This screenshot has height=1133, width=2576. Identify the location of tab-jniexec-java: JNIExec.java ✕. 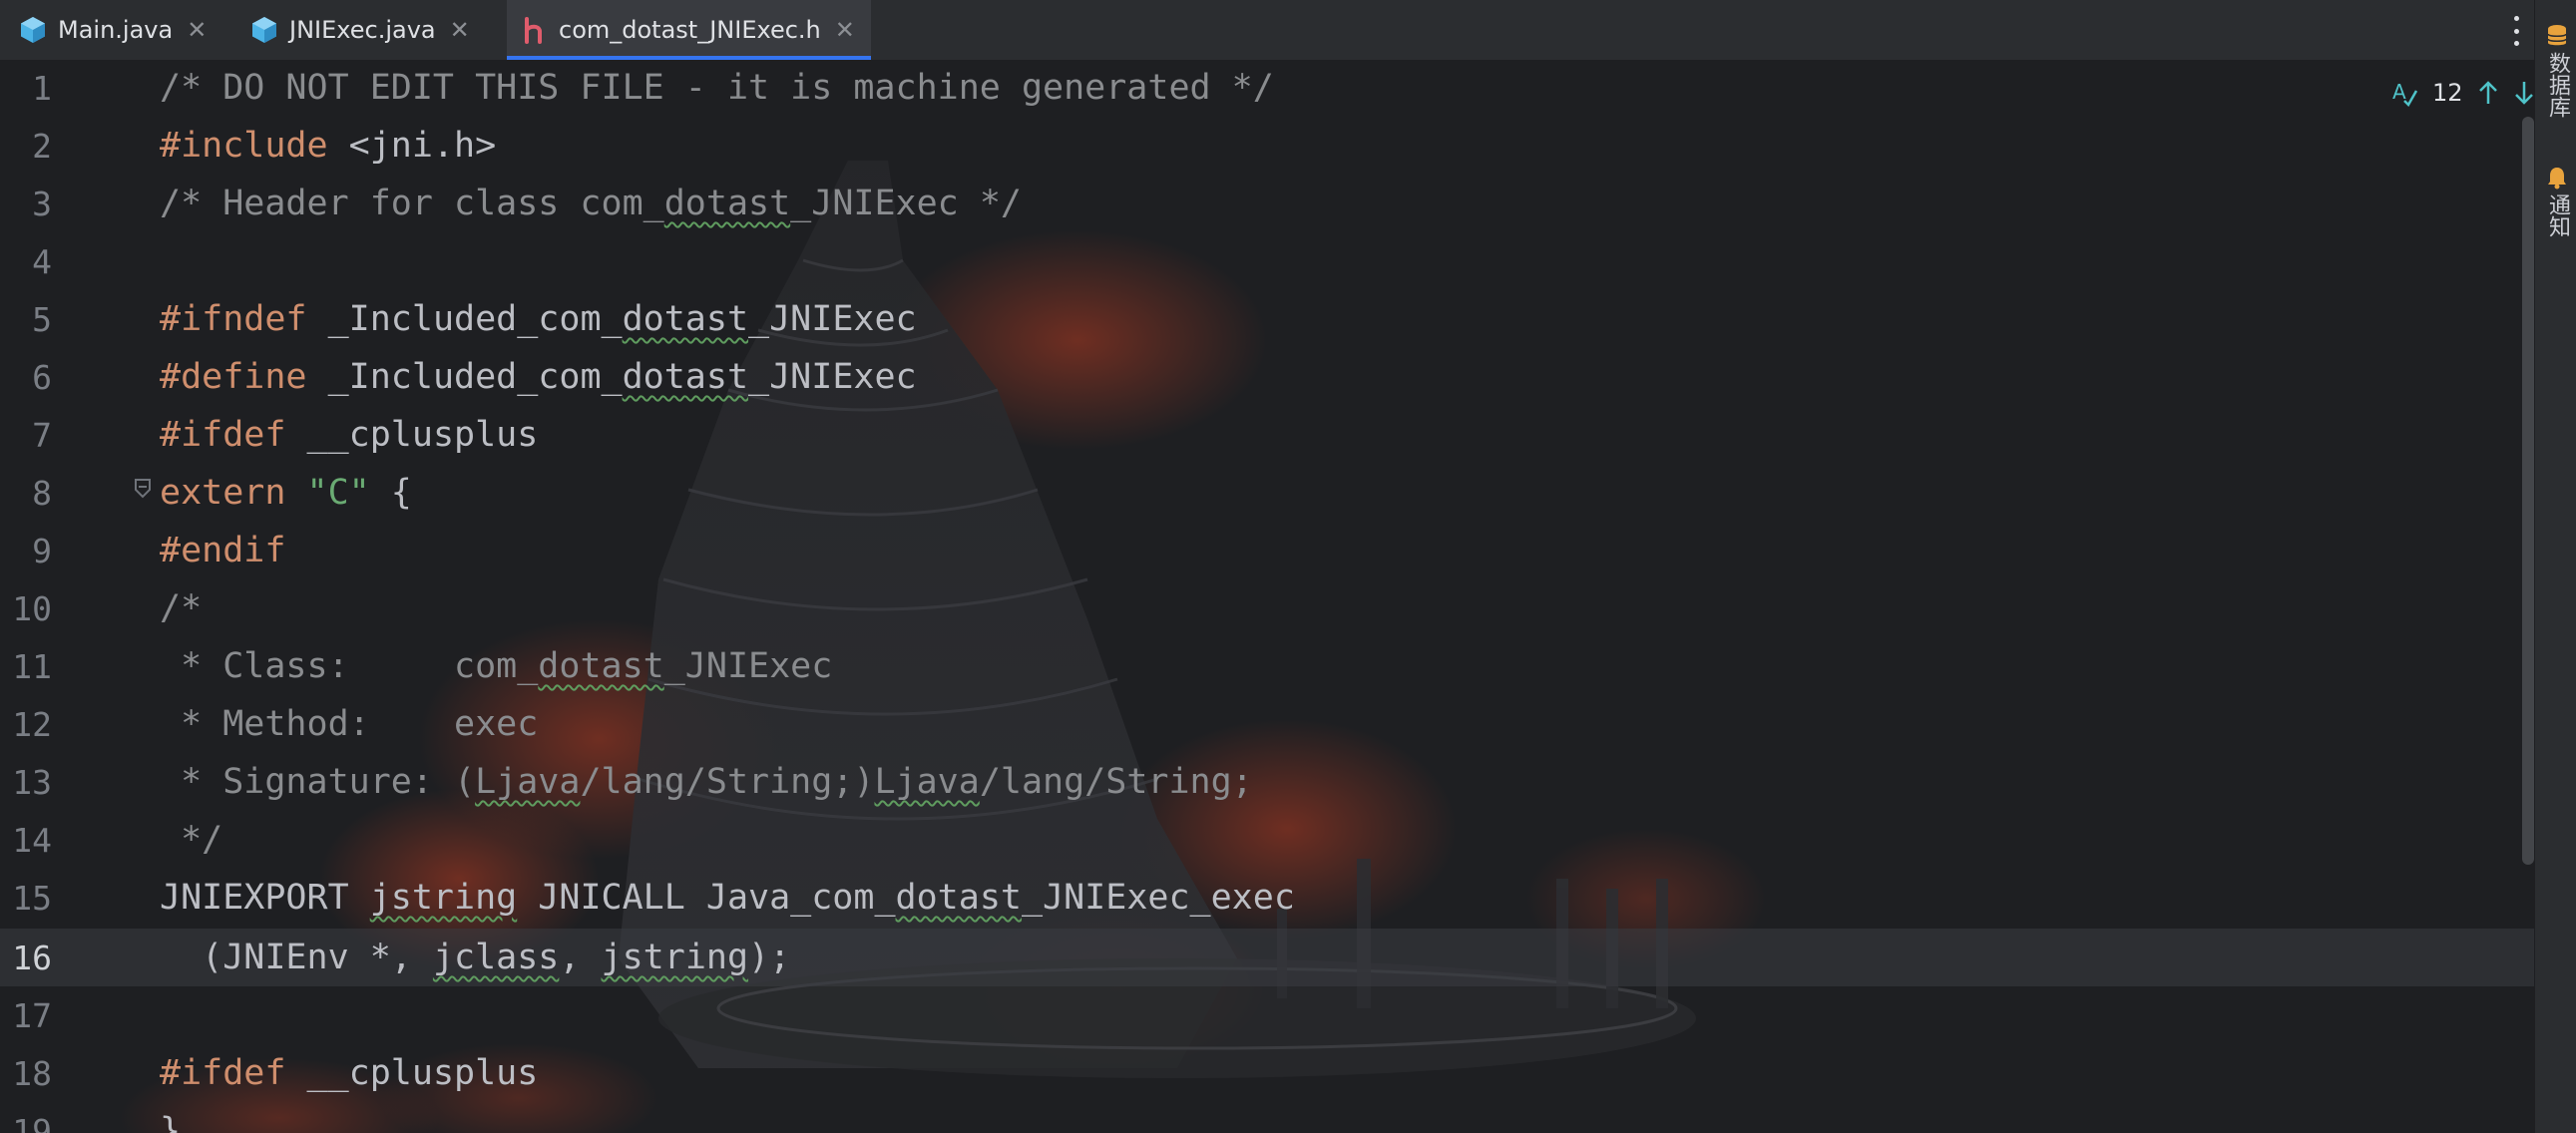
(360, 30).